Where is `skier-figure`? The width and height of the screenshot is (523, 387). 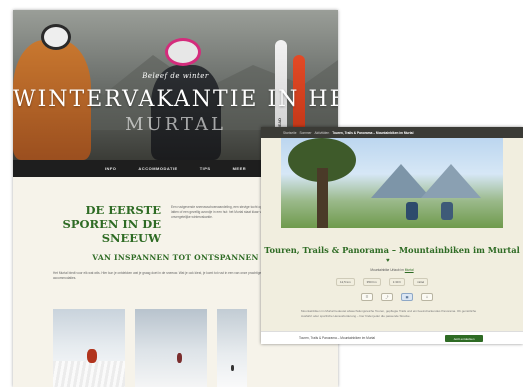
skier-figure is located at coordinates (92, 356).